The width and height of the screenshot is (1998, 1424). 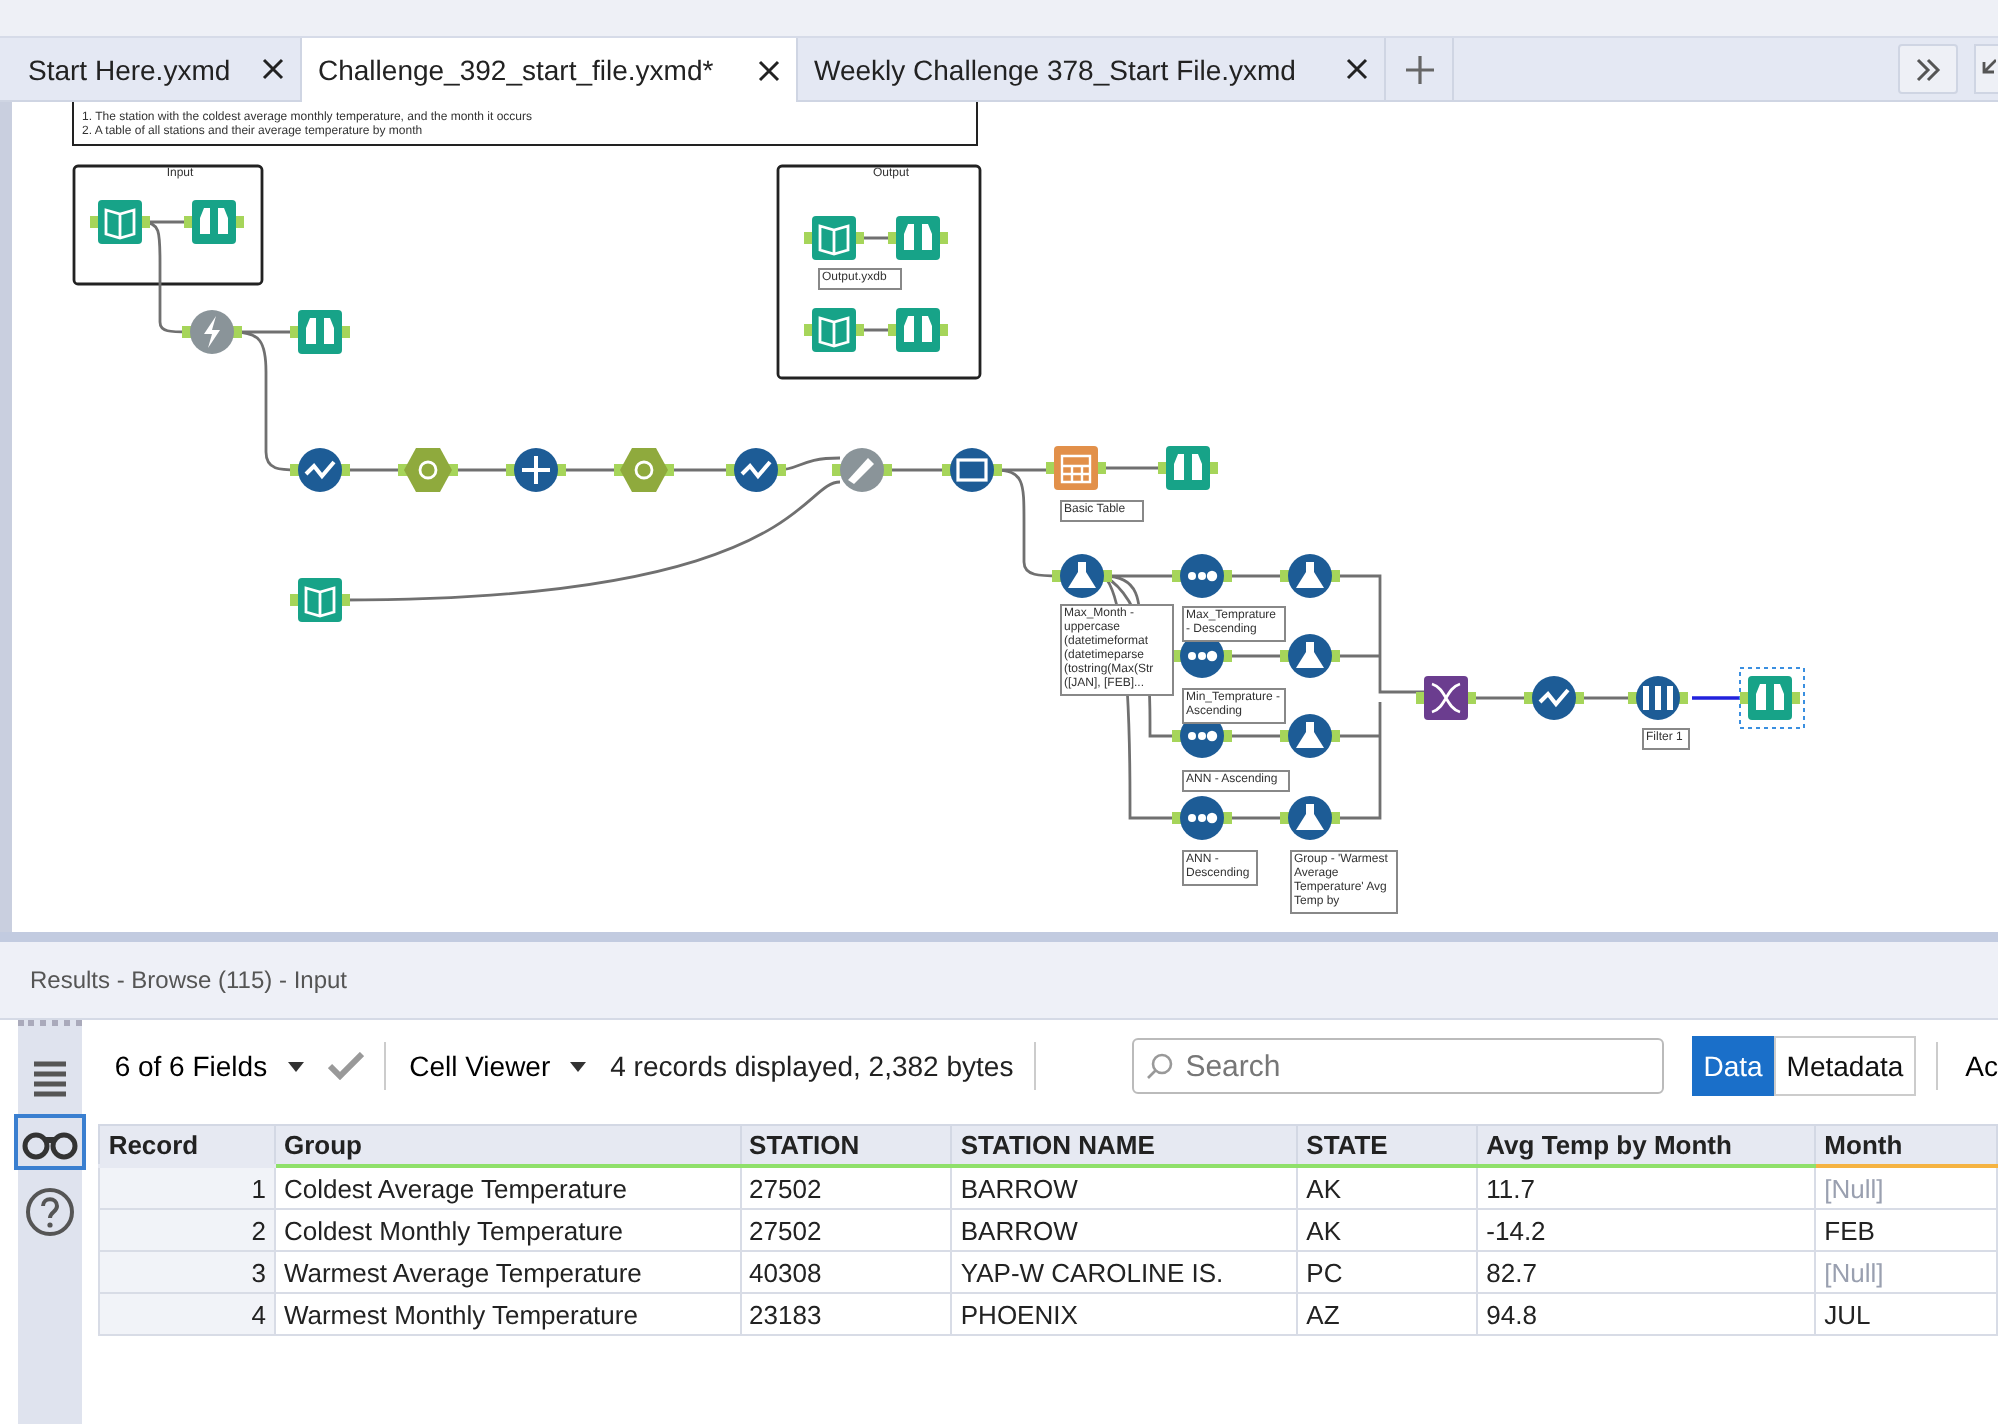 What do you see at coordinates (507, 1314) in the screenshot?
I see `table-cell: Warmest Monthly Temperature` at bounding box center [507, 1314].